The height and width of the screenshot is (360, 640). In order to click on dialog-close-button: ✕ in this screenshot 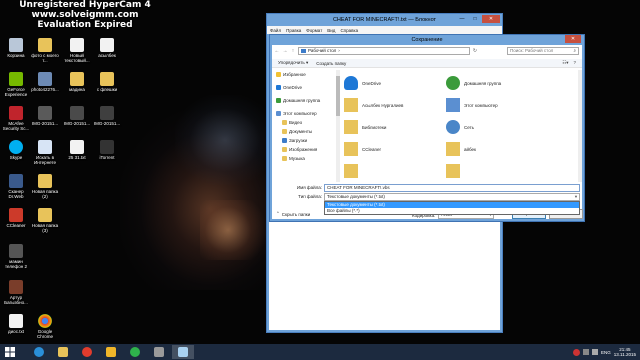, I will do `click(573, 39)`.